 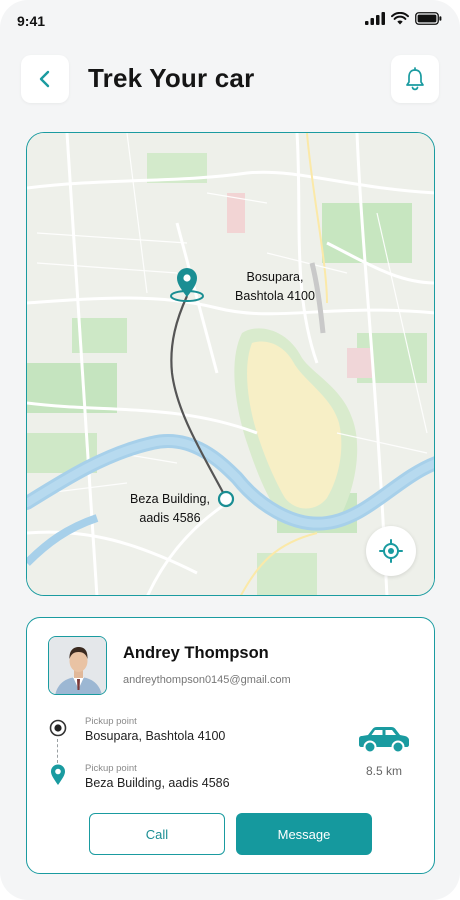 I want to click on locate-me-button, so click(x=391, y=551).